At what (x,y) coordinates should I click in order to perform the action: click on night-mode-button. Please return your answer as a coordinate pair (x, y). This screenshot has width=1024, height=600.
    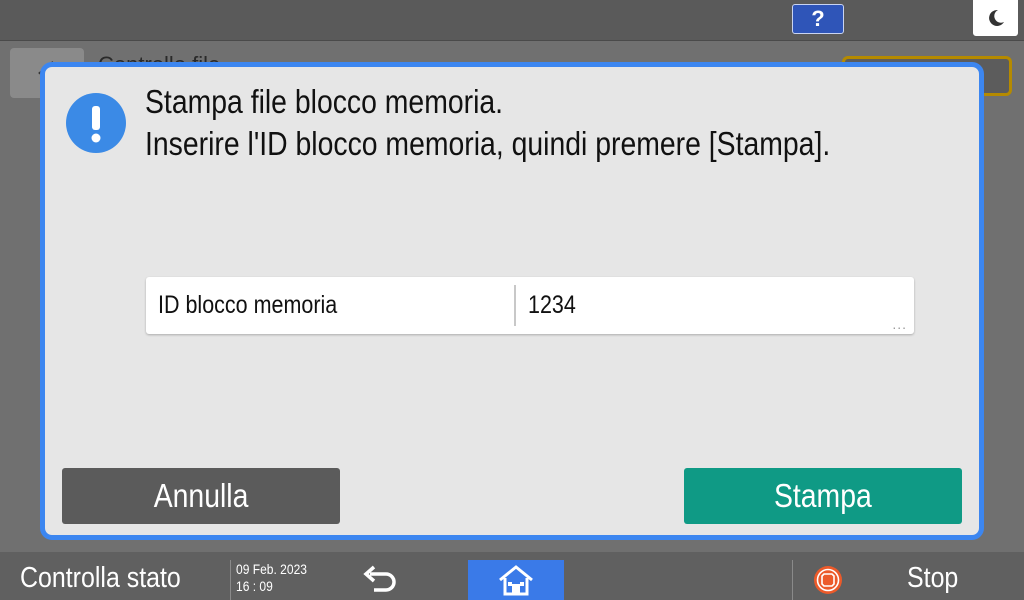
    Looking at the image, I should click on (995, 18).